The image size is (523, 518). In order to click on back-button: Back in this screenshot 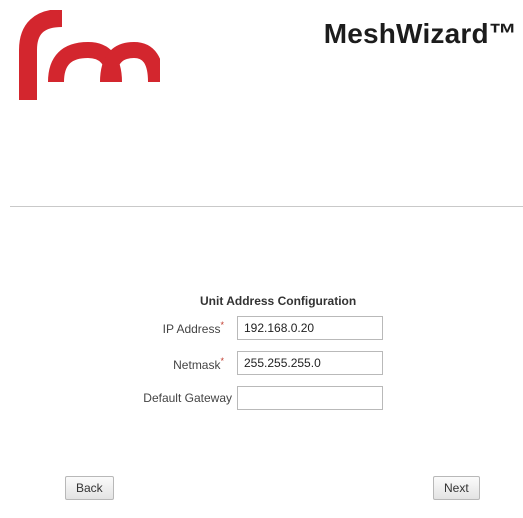, I will do `click(89, 488)`.